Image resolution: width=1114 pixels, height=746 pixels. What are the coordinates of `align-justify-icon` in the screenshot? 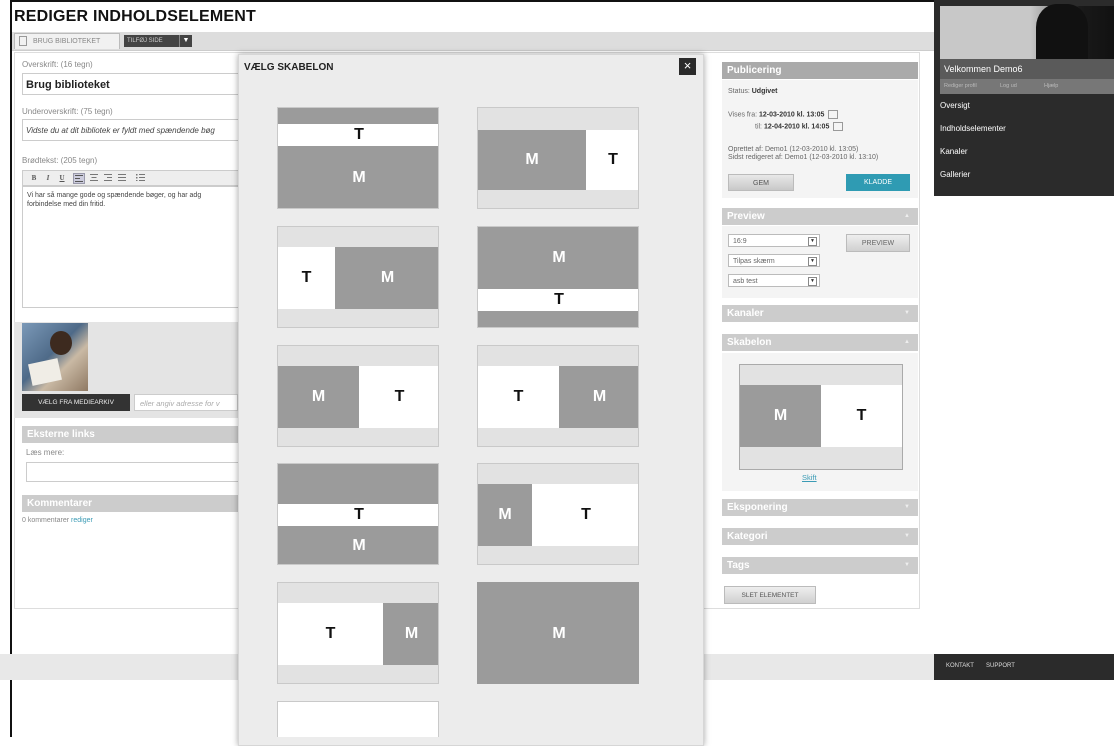 It's located at (122, 178).